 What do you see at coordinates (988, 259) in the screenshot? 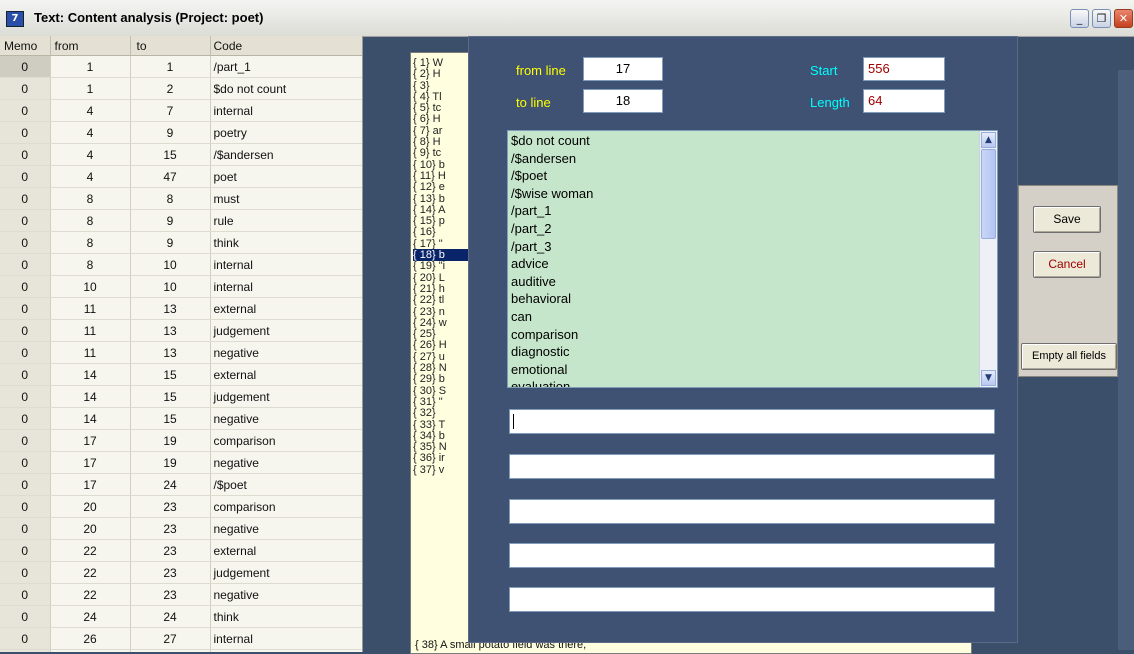
I see `code-list-scrollbar: ▲ ▼` at bounding box center [988, 259].